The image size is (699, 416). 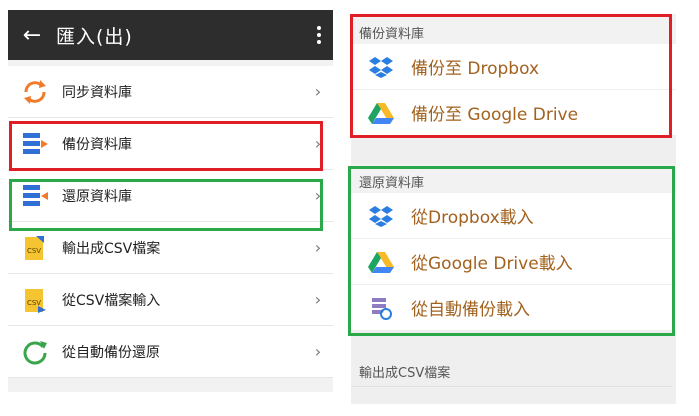 What do you see at coordinates (170, 352) in the screenshot?
I see `menu-item-auto-restore: 從自動備份還原 ›` at bounding box center [170, 352].